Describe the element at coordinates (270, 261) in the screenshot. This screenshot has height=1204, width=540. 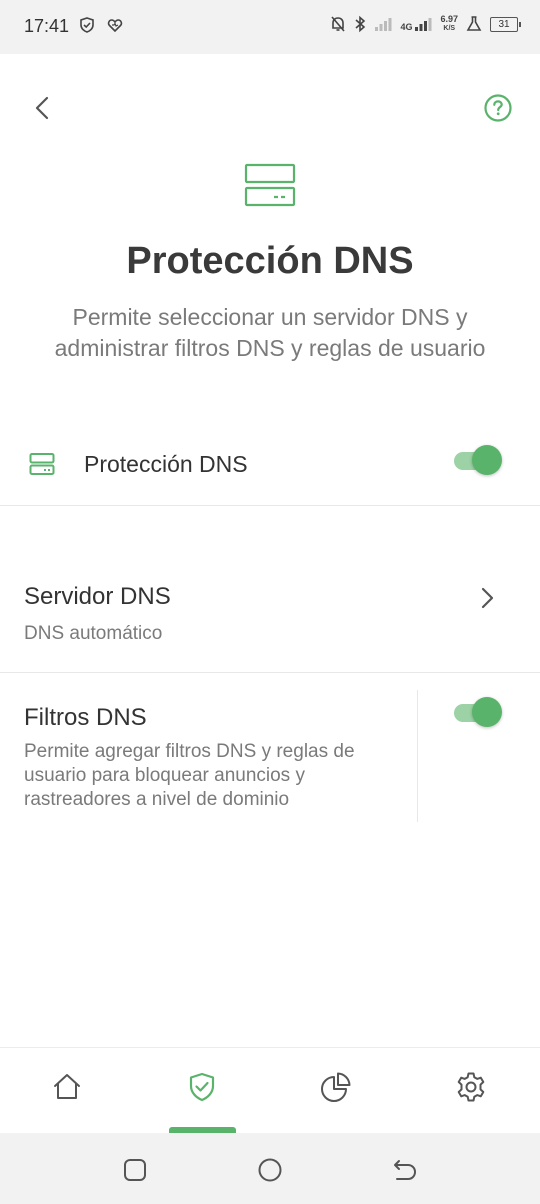
I see `page-title: Protección DNS` at that location.